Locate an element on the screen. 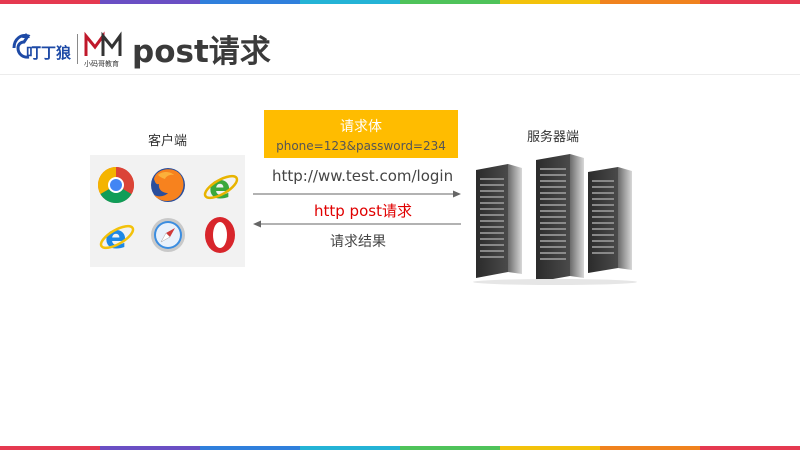  logo-caption: 小码哥教育 is located at coordinates (101, 63).